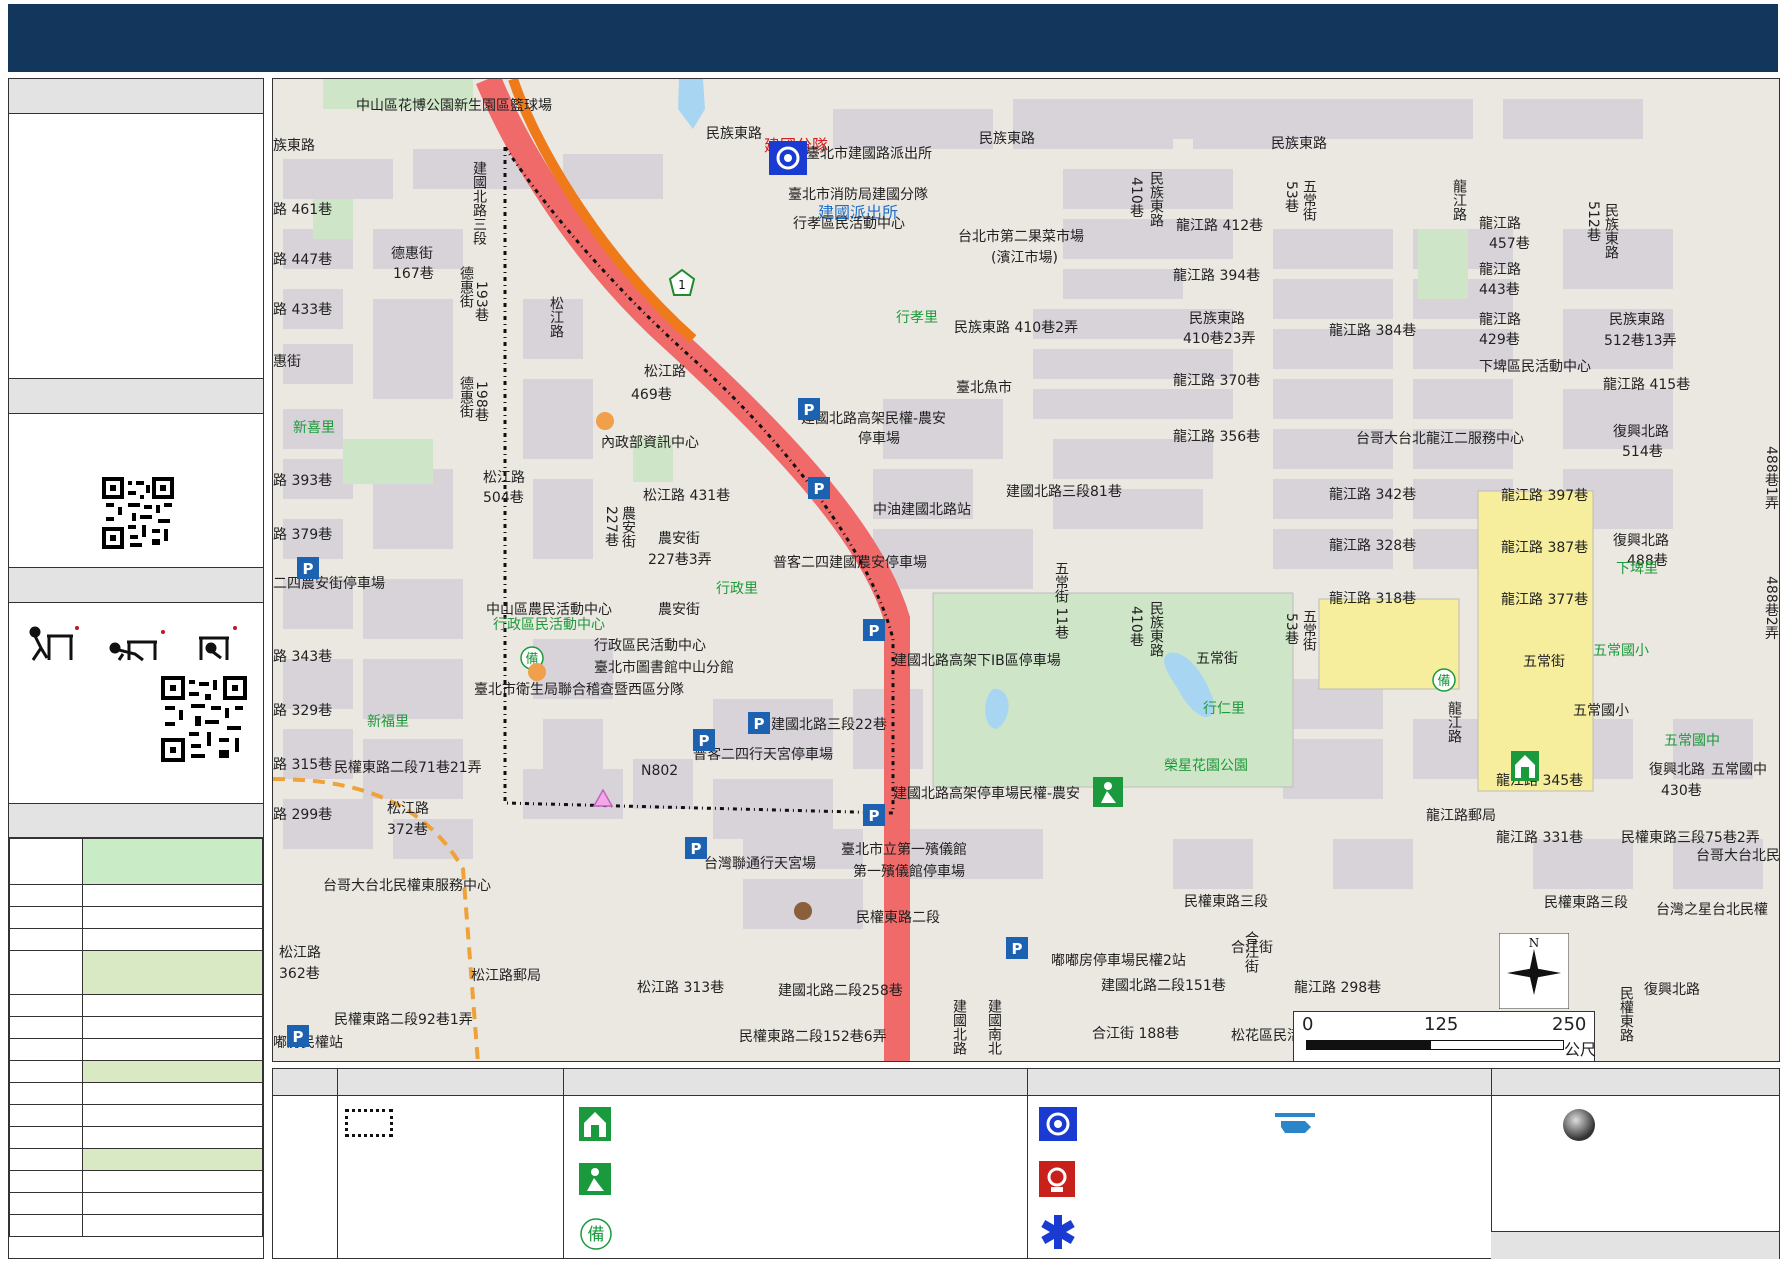 The width and height of the screenshot is (1786, 1263). Describe the element at coordinates (1545, 548) in the screenshot. I see `map-label: 龍江路 387巷` at that location.